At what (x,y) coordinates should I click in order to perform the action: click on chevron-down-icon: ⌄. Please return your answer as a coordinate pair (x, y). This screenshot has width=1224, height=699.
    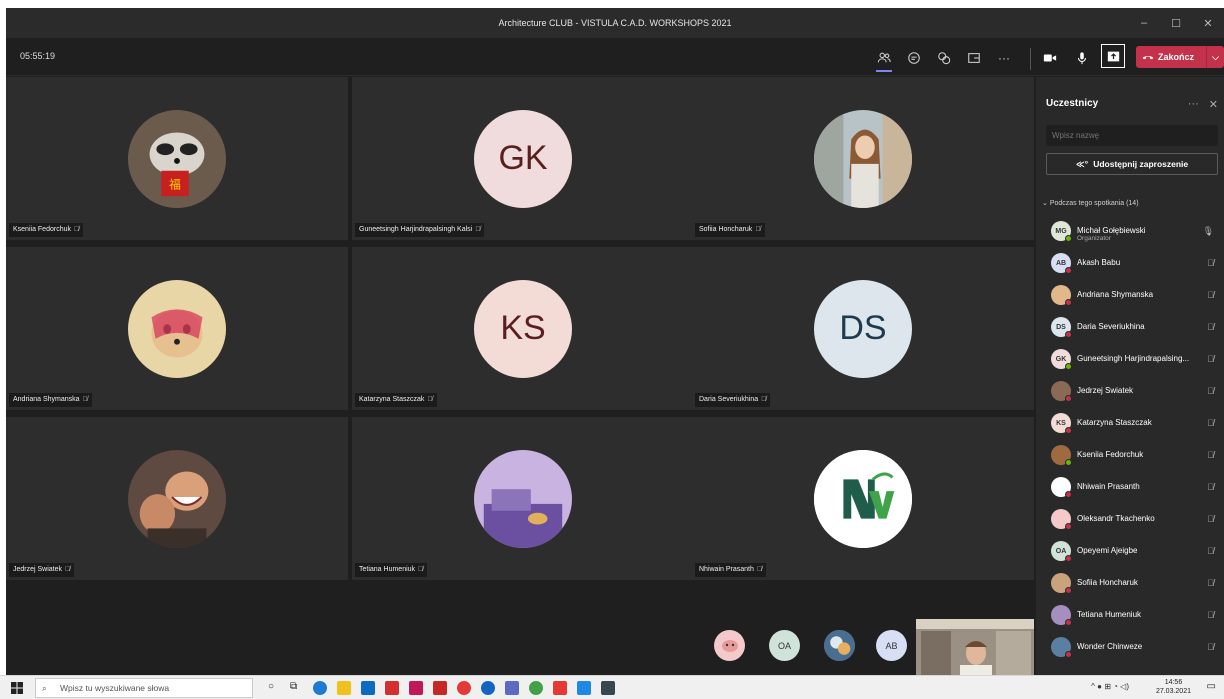
    Looking at the image, I should click on (1046, 203).